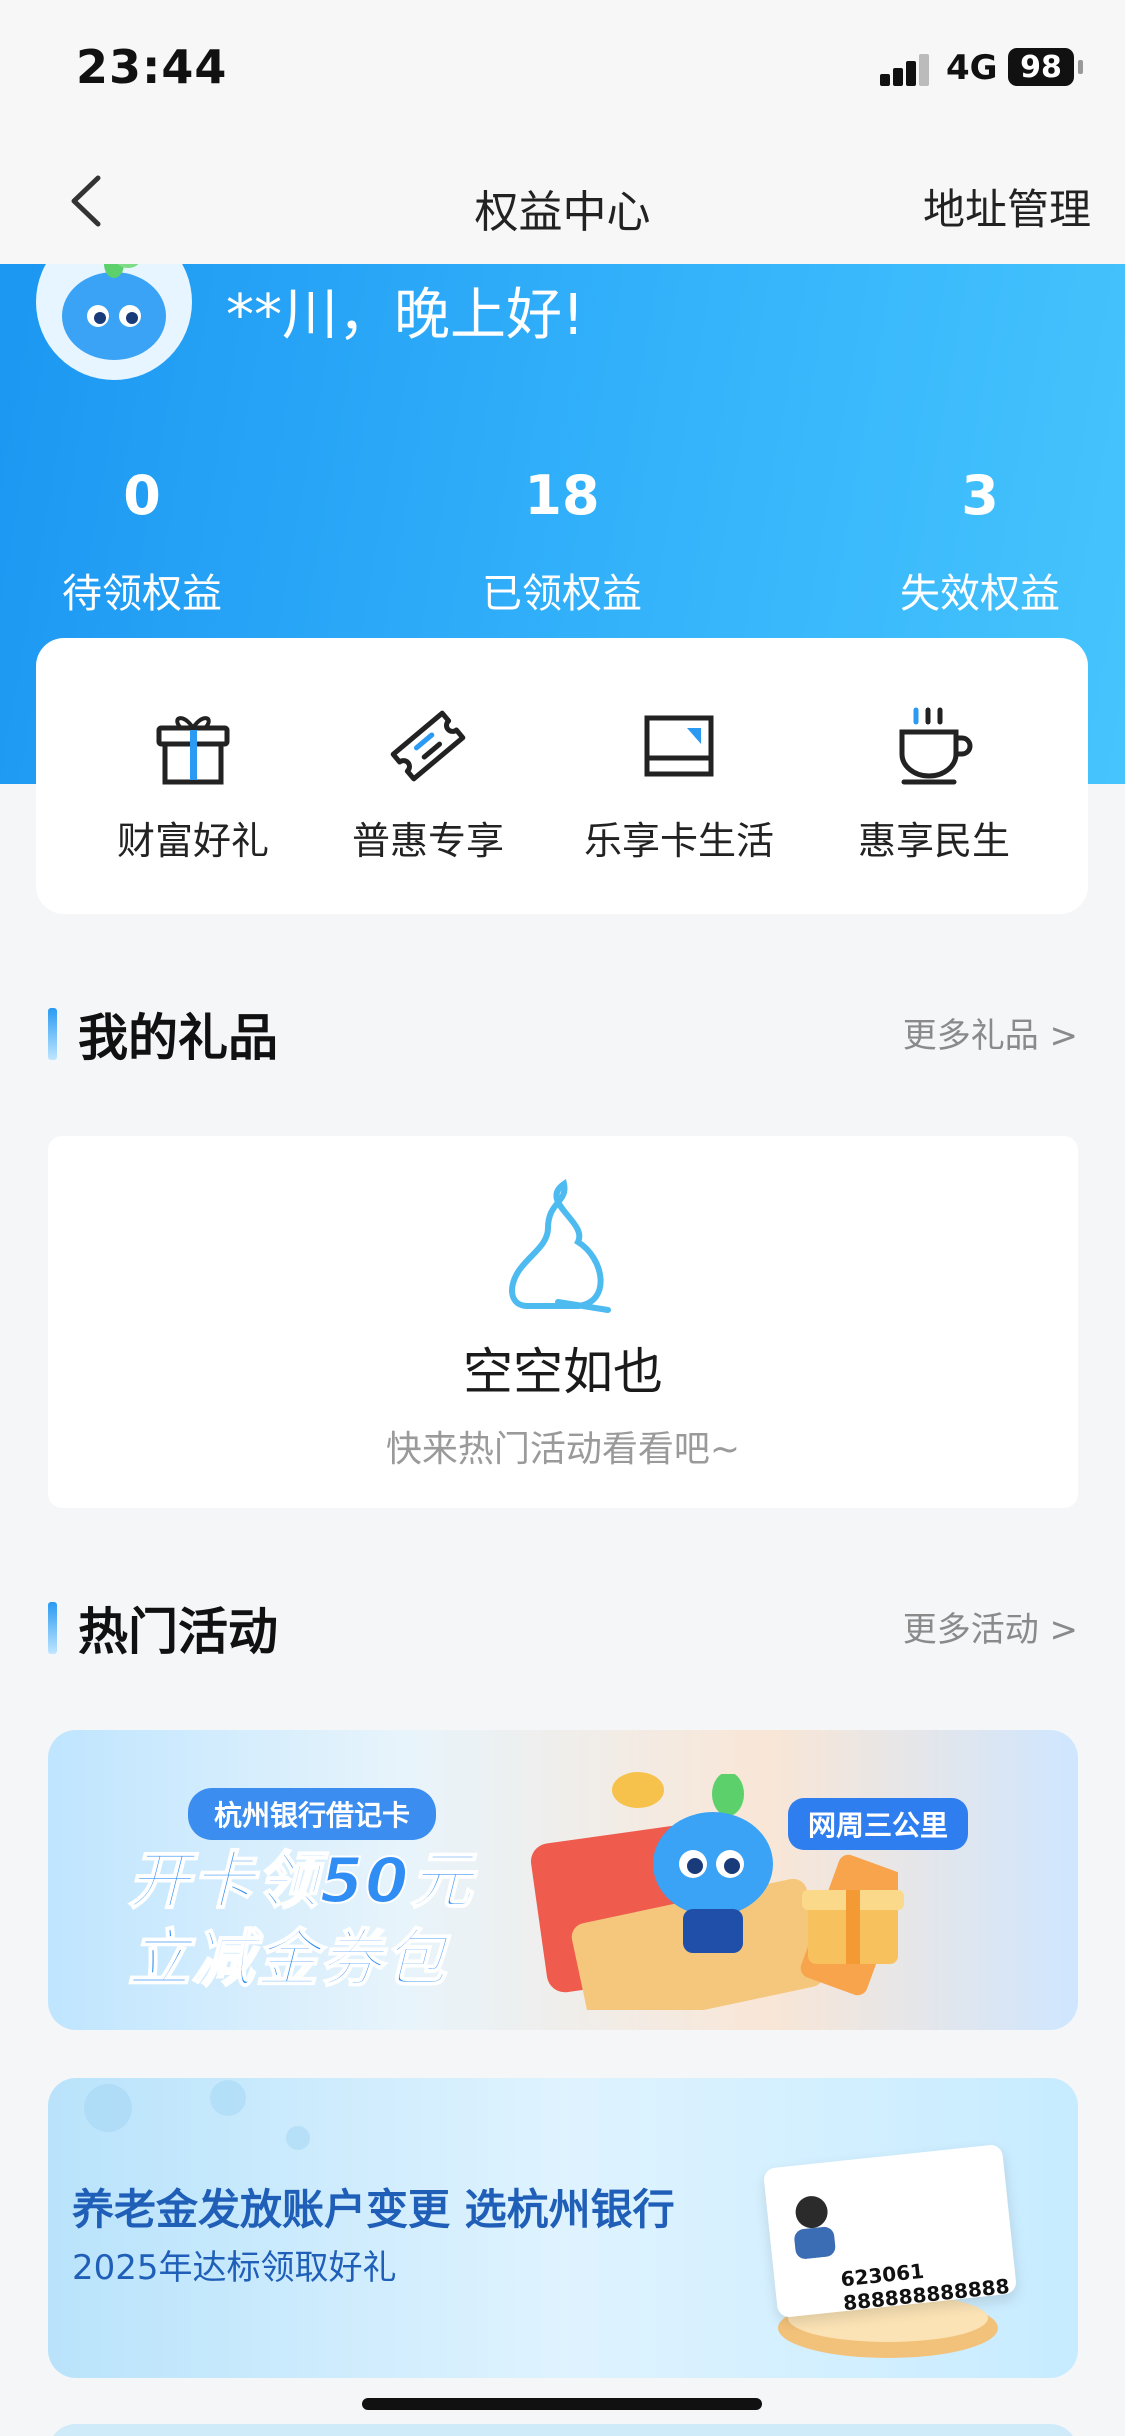 The width and height of the screenshot is (1125, 2436). Describe the element at coordinates (990, 1032) in the screenshot. I see `more-gifts-link: 更多礼品 >` at that location.